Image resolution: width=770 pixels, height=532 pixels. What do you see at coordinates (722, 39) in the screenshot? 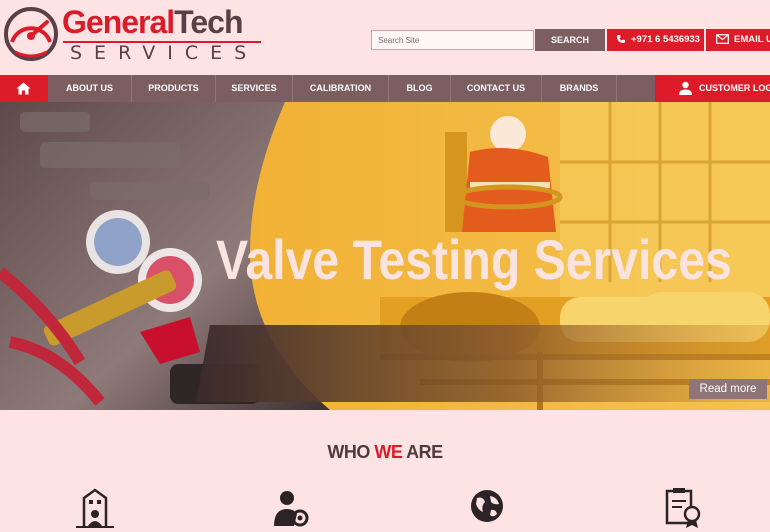
I see `envelope-icon` at bounding box center [722, 39].